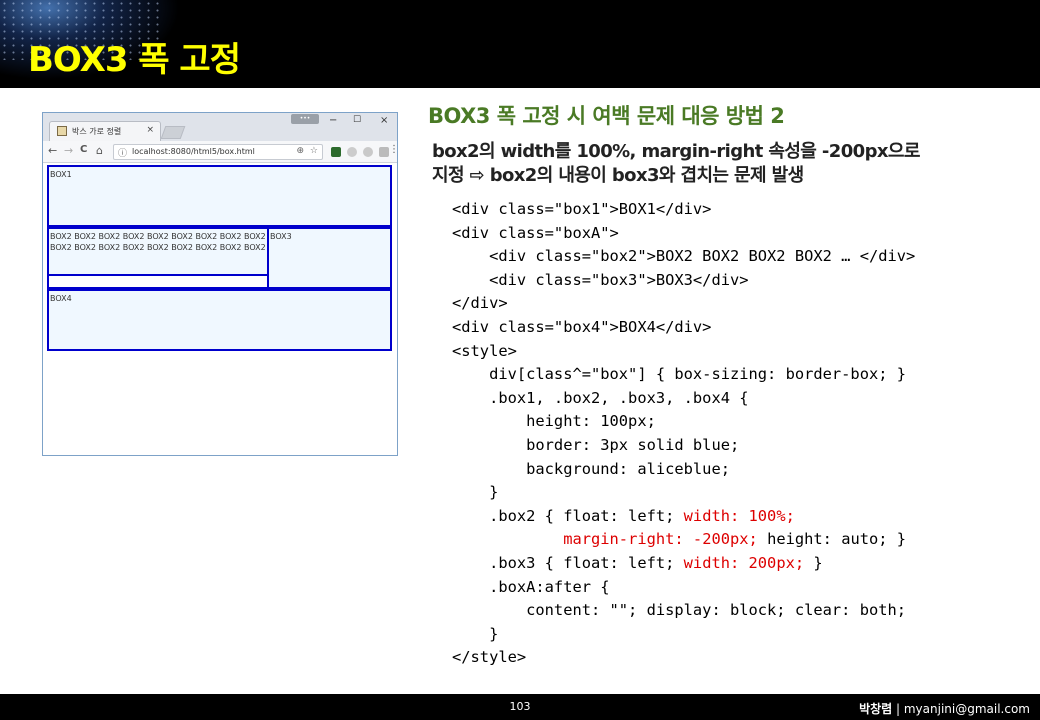 The image size is (1040, 720). Describe the element at coordinates (134, 60) in the screenshot. I see `slide-title: BOX3 폭 고정` at that location.